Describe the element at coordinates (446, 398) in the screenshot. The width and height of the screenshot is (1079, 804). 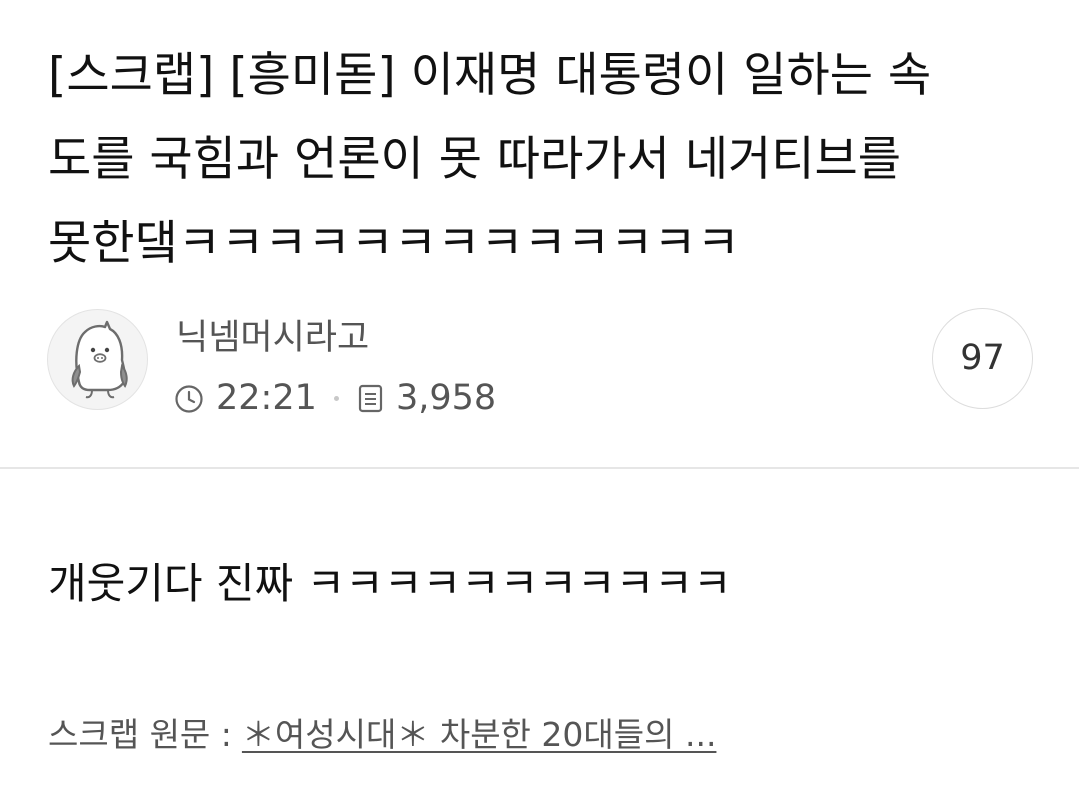
I see `view-count: 3,958` at that location.